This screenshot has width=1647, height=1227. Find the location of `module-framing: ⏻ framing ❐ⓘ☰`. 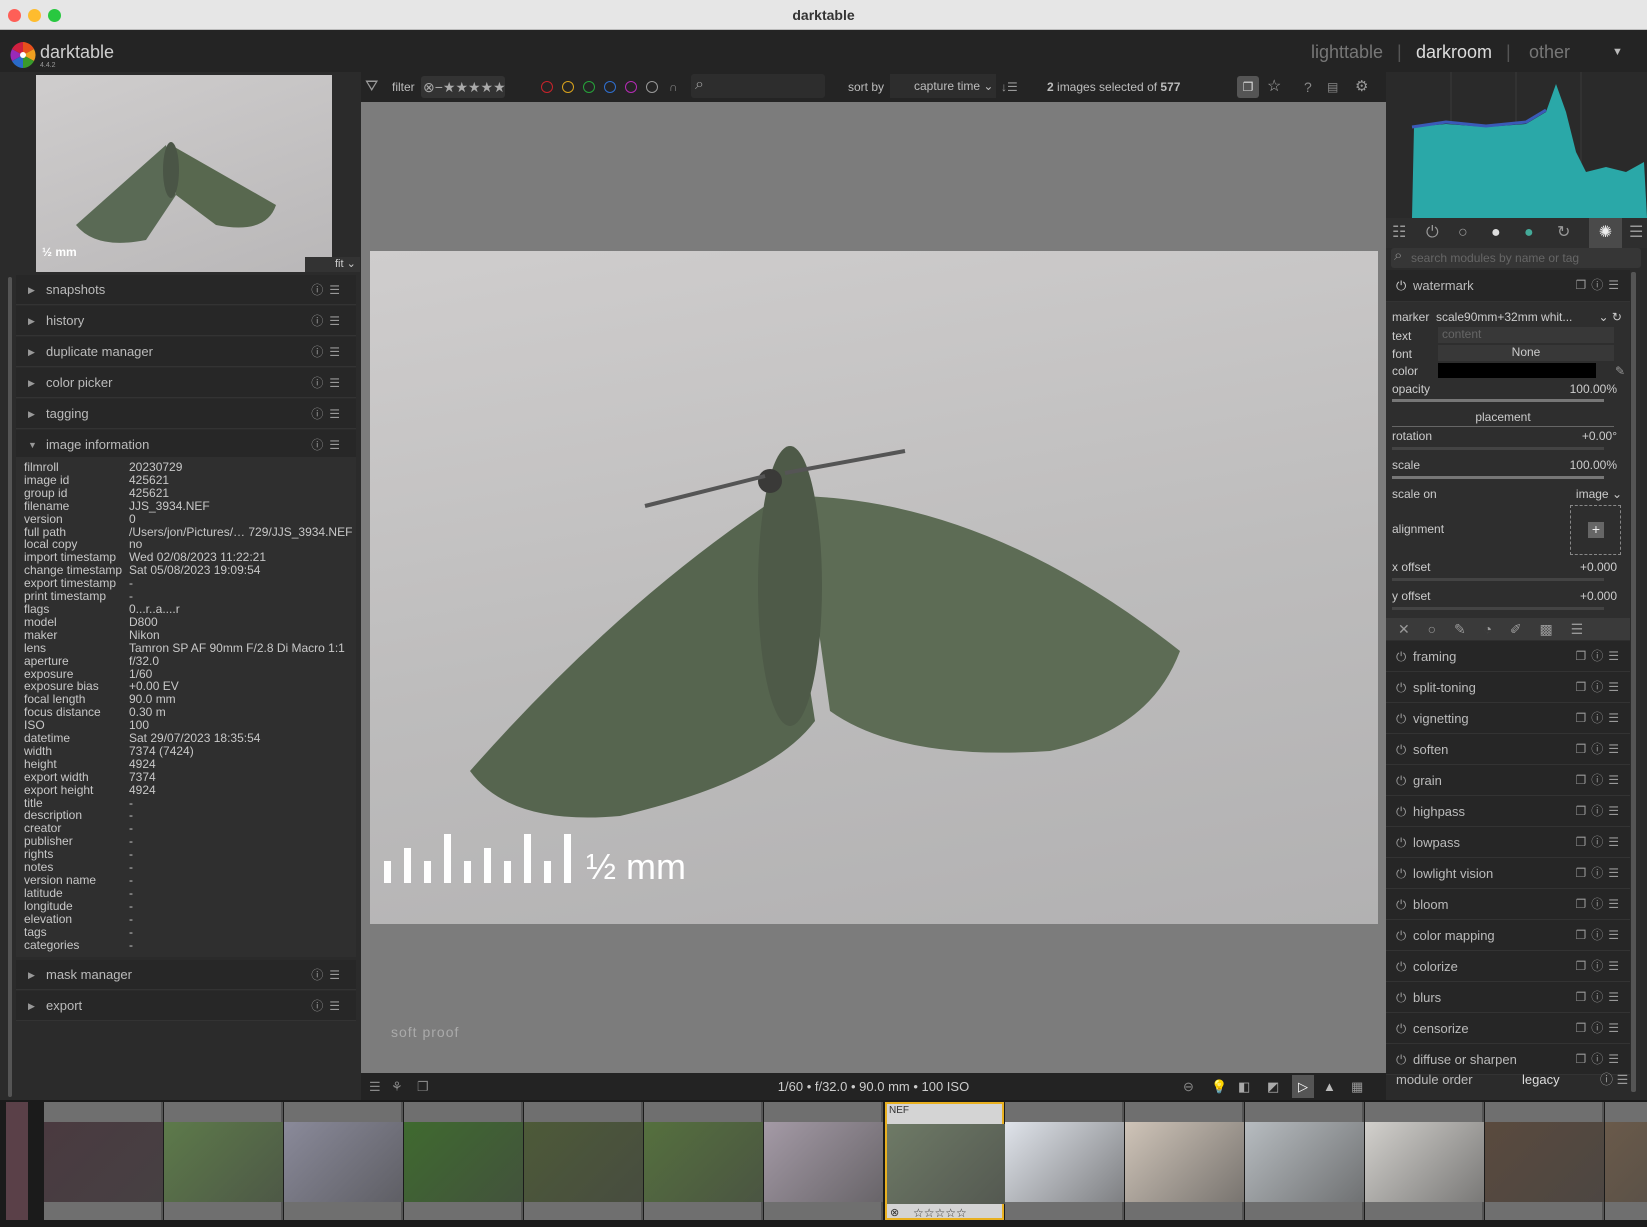

module-framing: ⏻ framing ❐ⓘ☰ is located at coordinates (1508, 656).